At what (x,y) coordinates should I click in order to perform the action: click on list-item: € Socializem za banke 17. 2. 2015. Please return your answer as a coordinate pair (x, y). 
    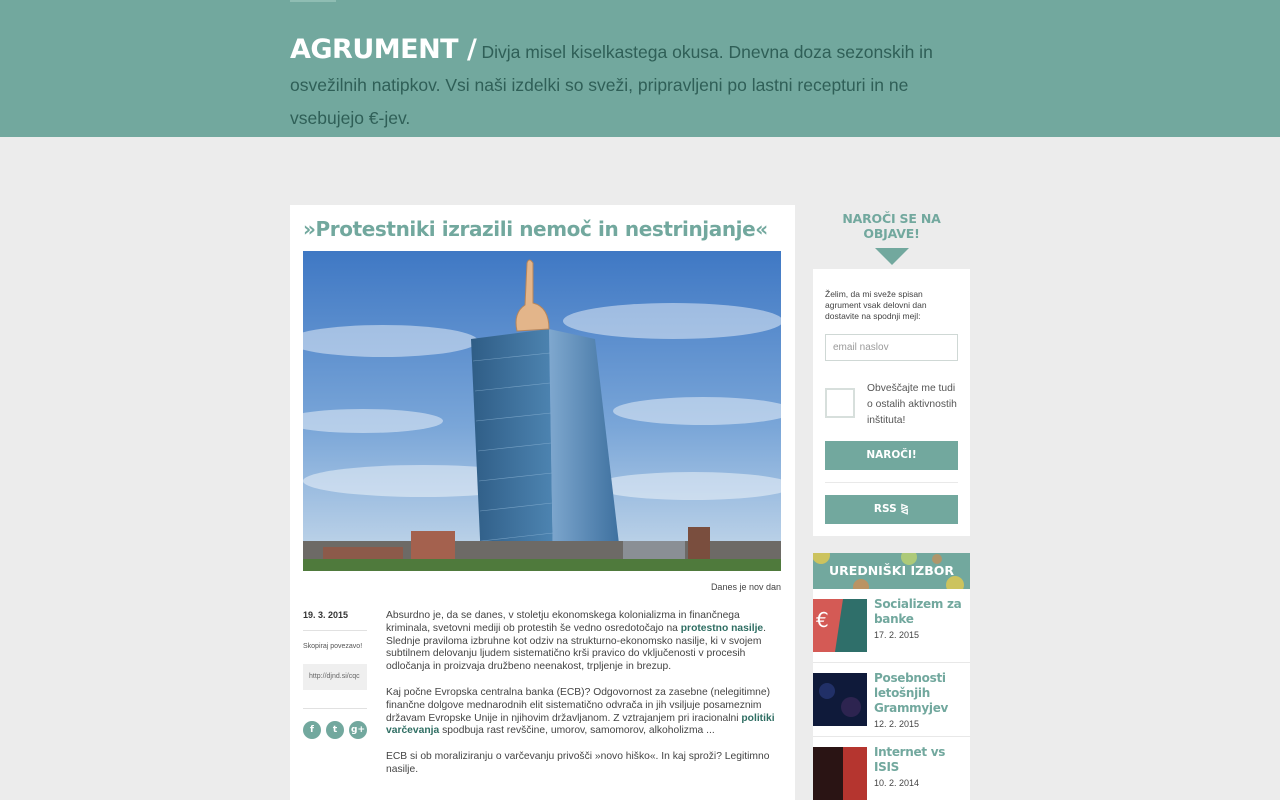
    Looking at the image, I should click on (891, 626).